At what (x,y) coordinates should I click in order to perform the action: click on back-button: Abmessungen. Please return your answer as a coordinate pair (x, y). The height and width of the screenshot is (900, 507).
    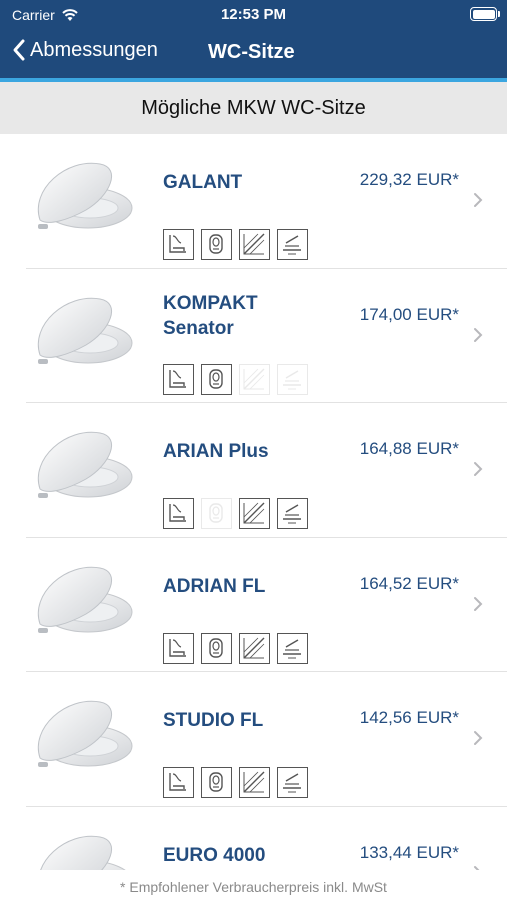
    Looking at the image, I should click on (85, 50).